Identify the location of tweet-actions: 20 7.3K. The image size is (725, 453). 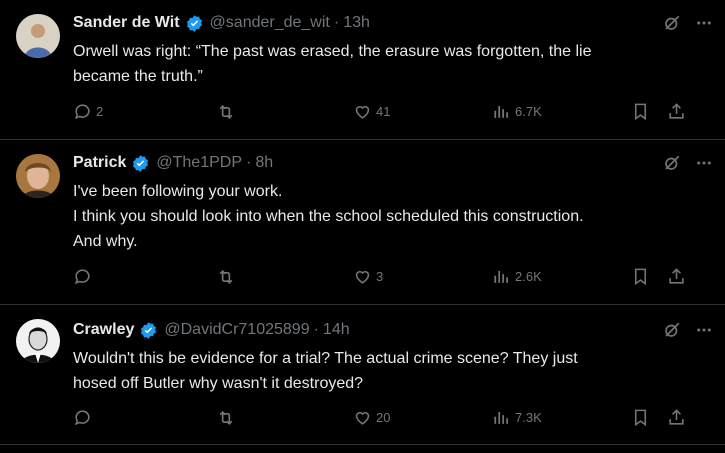
(362, 420).